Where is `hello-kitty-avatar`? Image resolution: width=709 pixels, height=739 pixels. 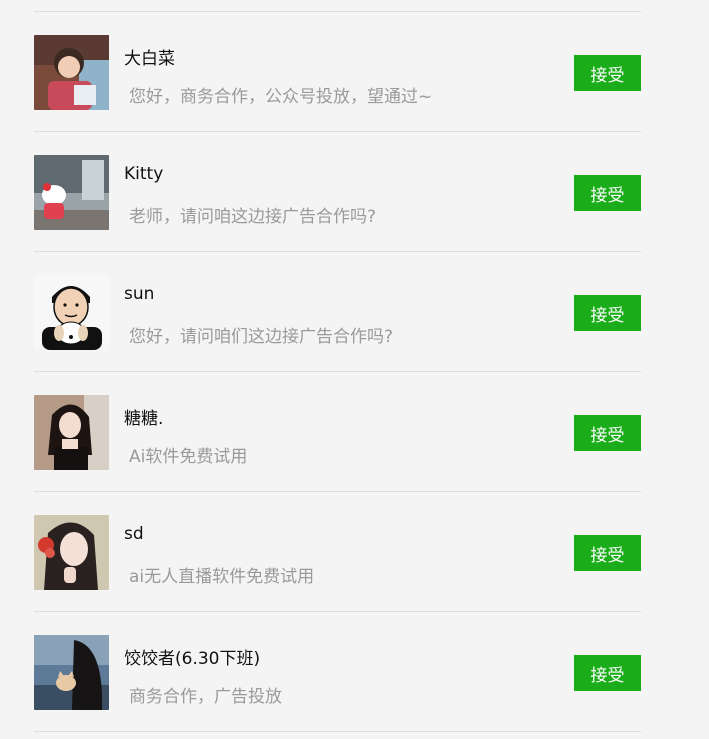
hello-kitty-avatar is located at coordinates (71, 192).